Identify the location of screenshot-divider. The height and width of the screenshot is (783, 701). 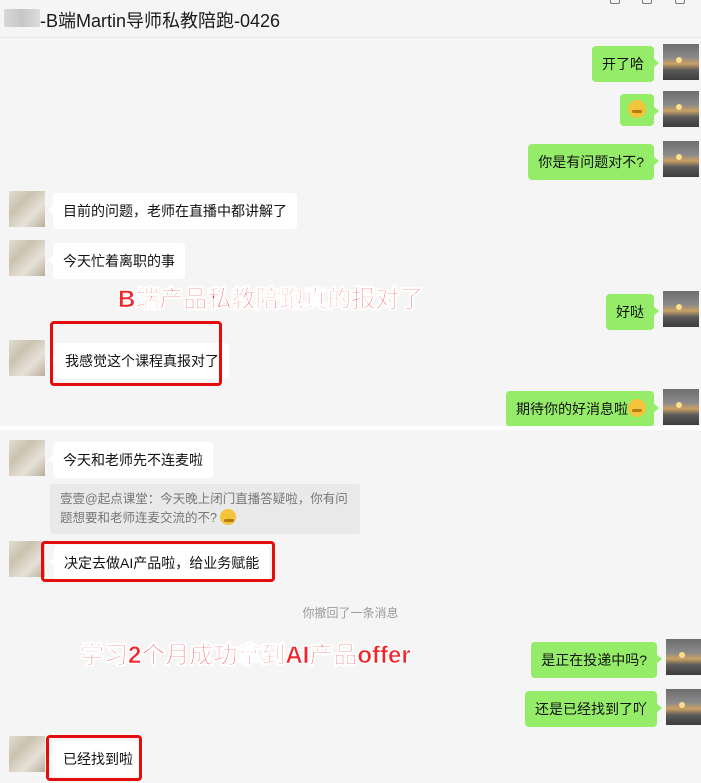
(350, 428).